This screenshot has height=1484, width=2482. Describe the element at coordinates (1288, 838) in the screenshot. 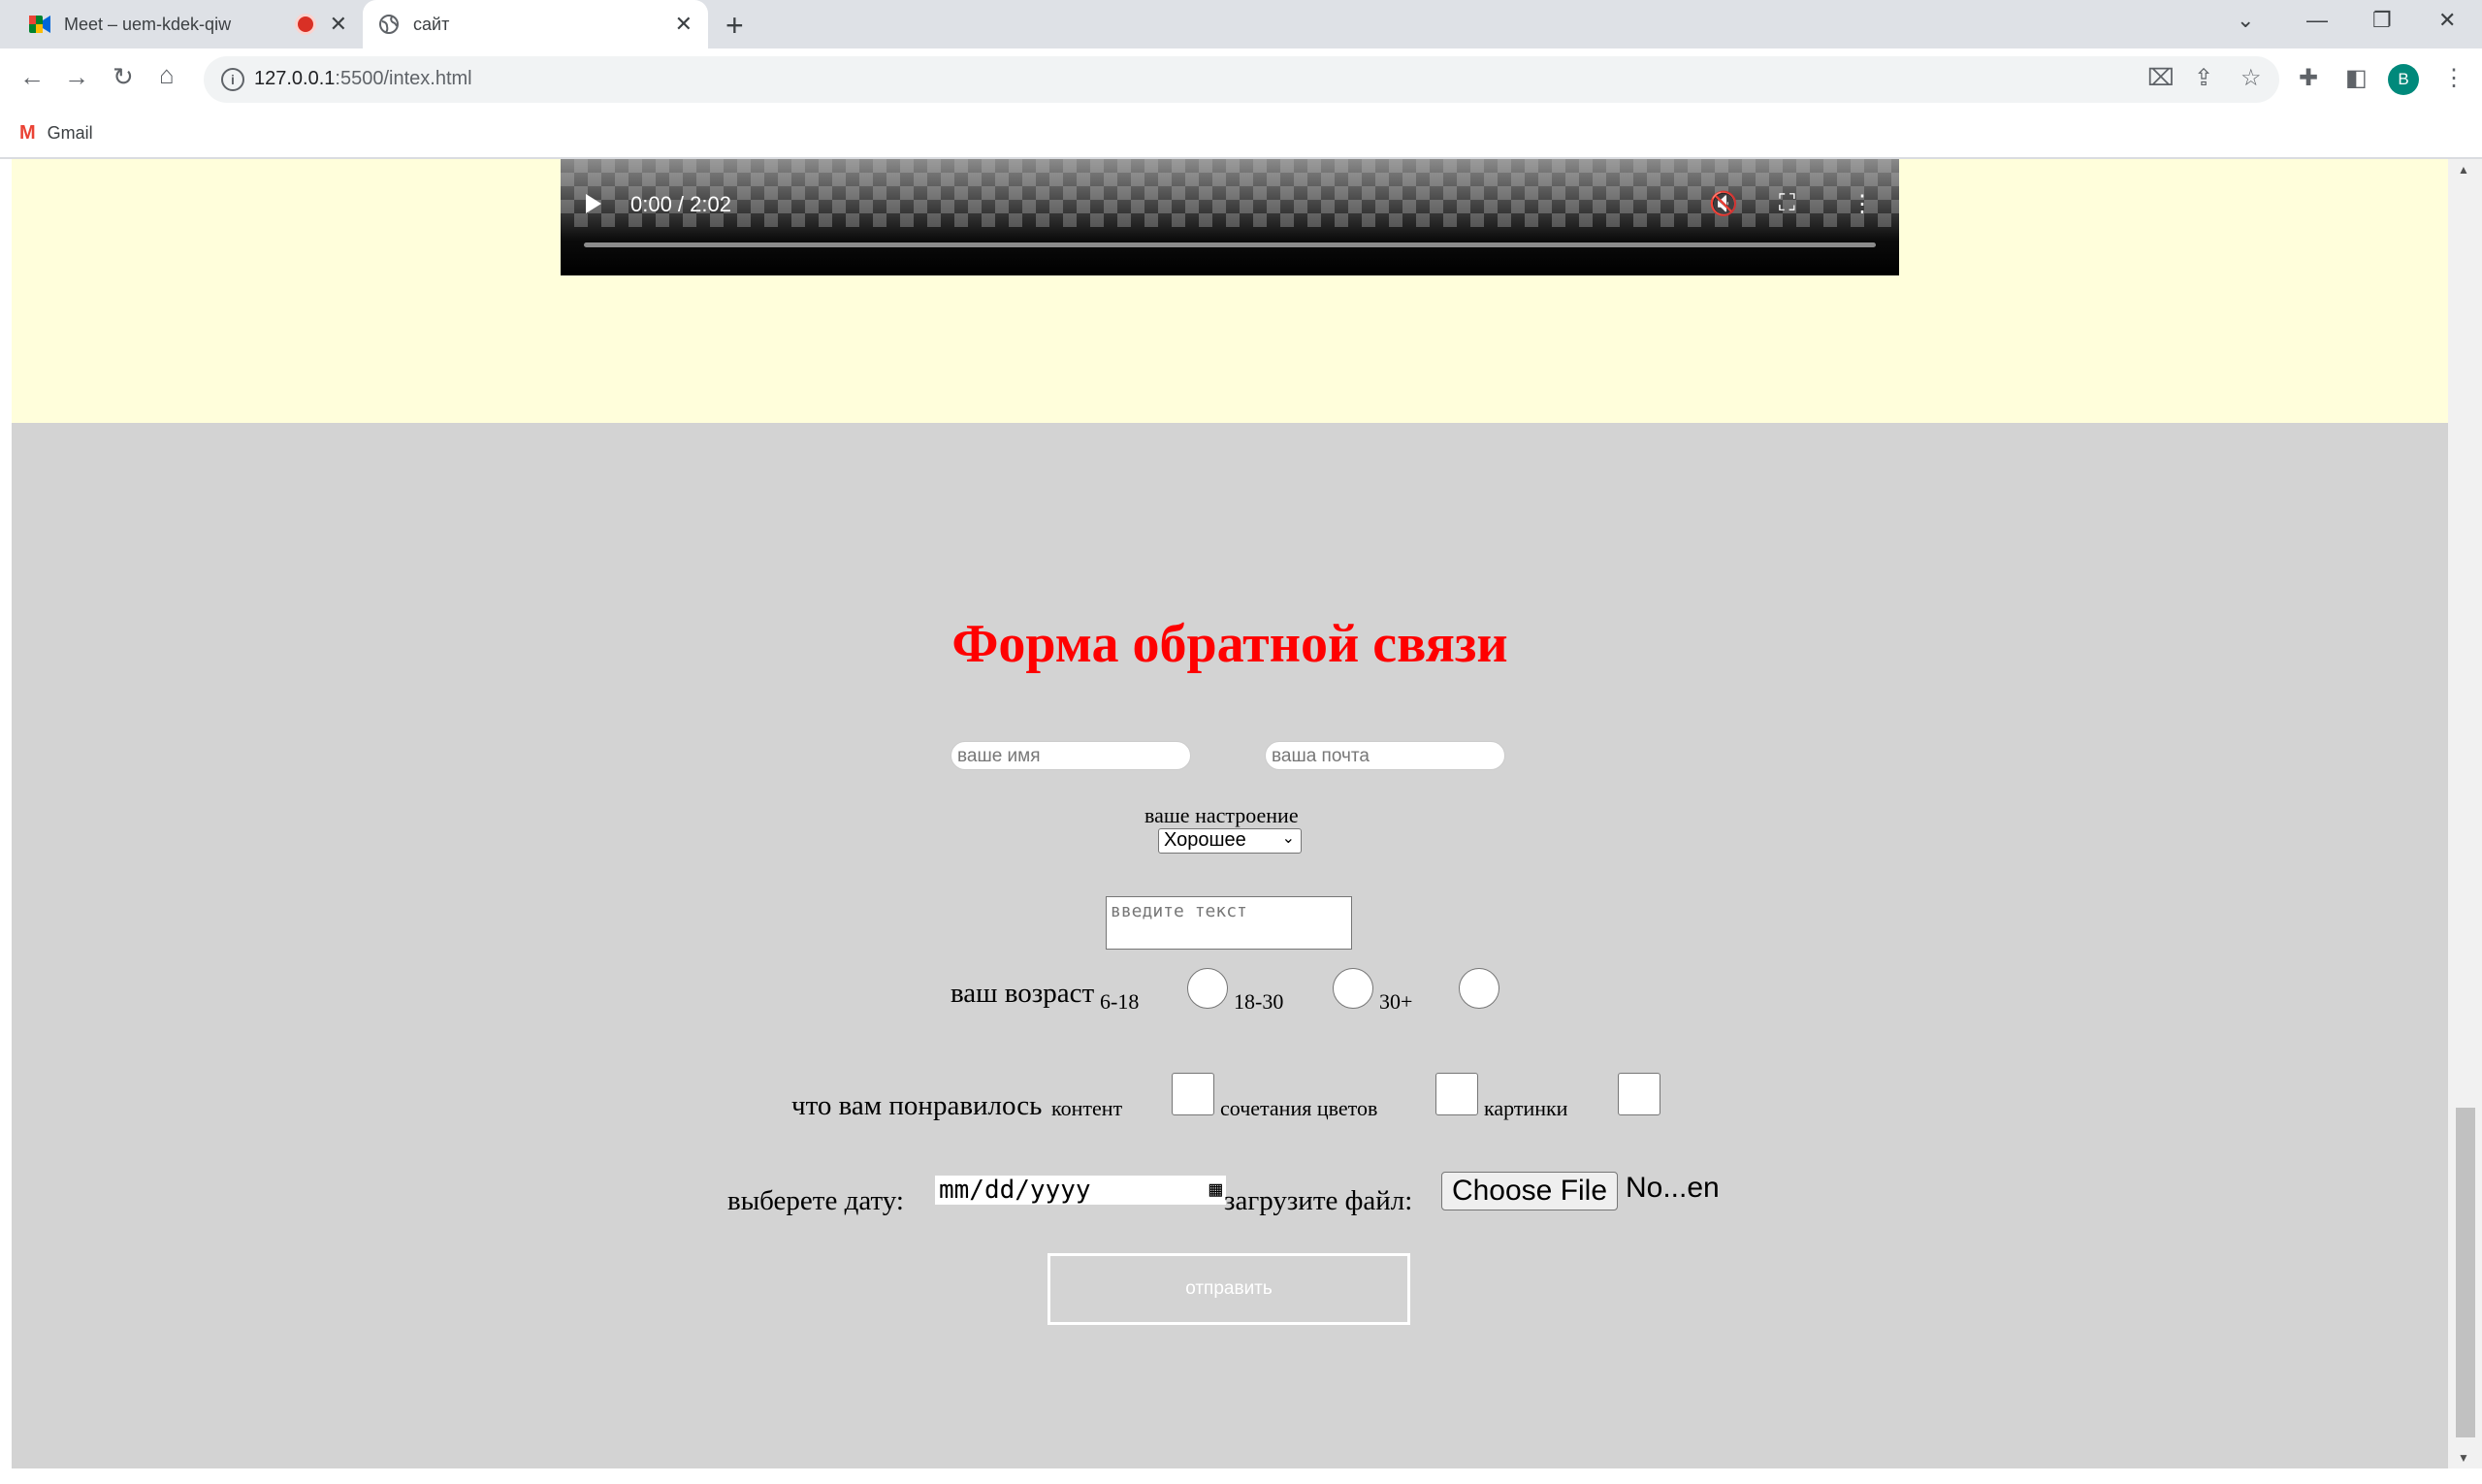

I see `chevron-down-icon: ⌄` at that location.